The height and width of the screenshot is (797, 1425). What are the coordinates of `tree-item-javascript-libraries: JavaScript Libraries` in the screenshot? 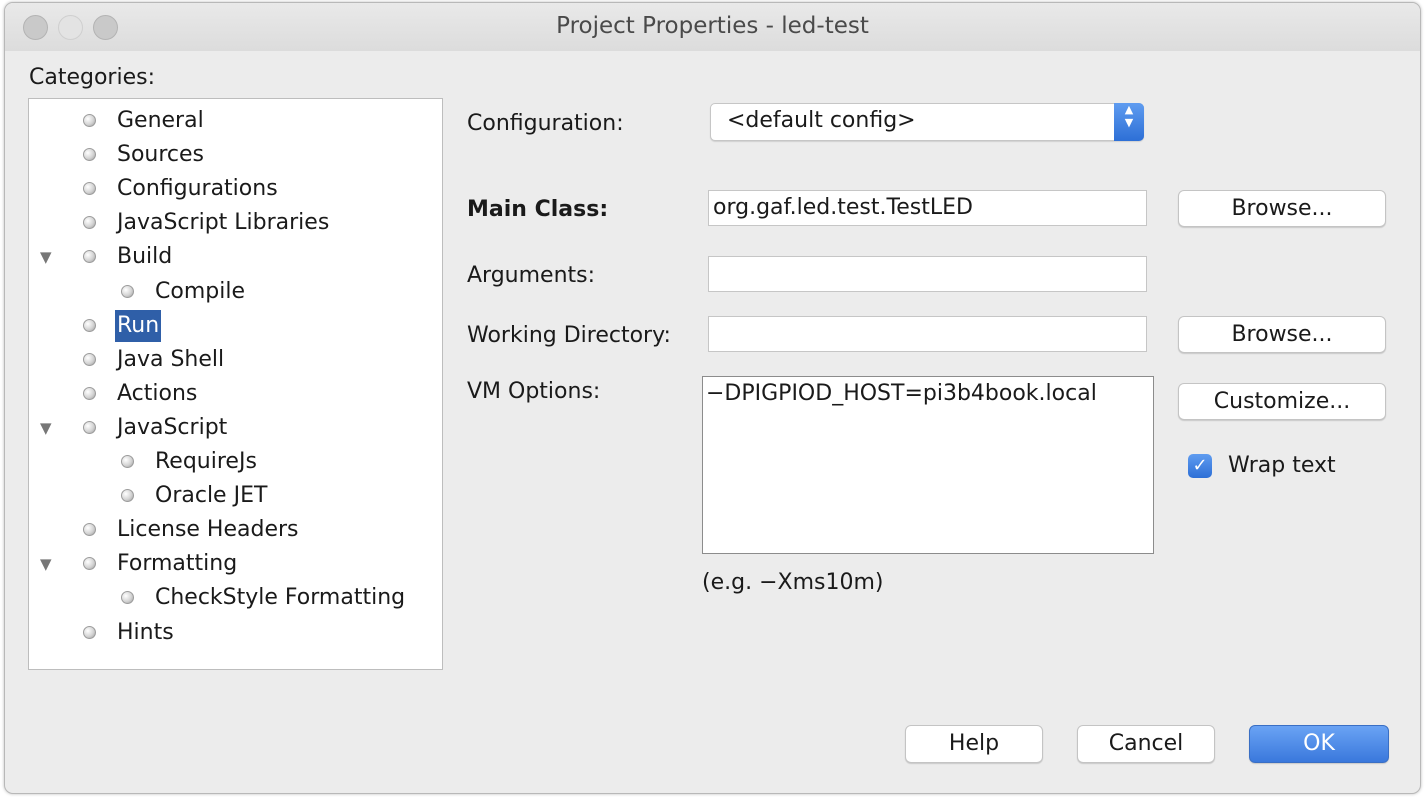 It's located at (234, 223).